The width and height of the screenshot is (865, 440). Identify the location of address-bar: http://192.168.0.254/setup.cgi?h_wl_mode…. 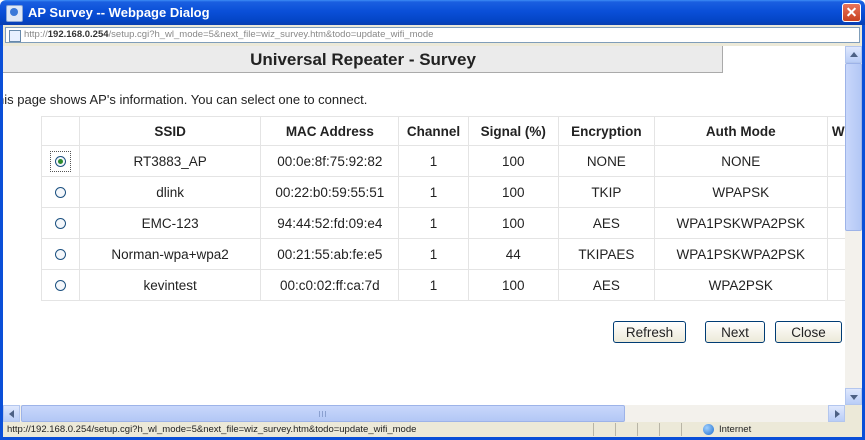
(432, 35).